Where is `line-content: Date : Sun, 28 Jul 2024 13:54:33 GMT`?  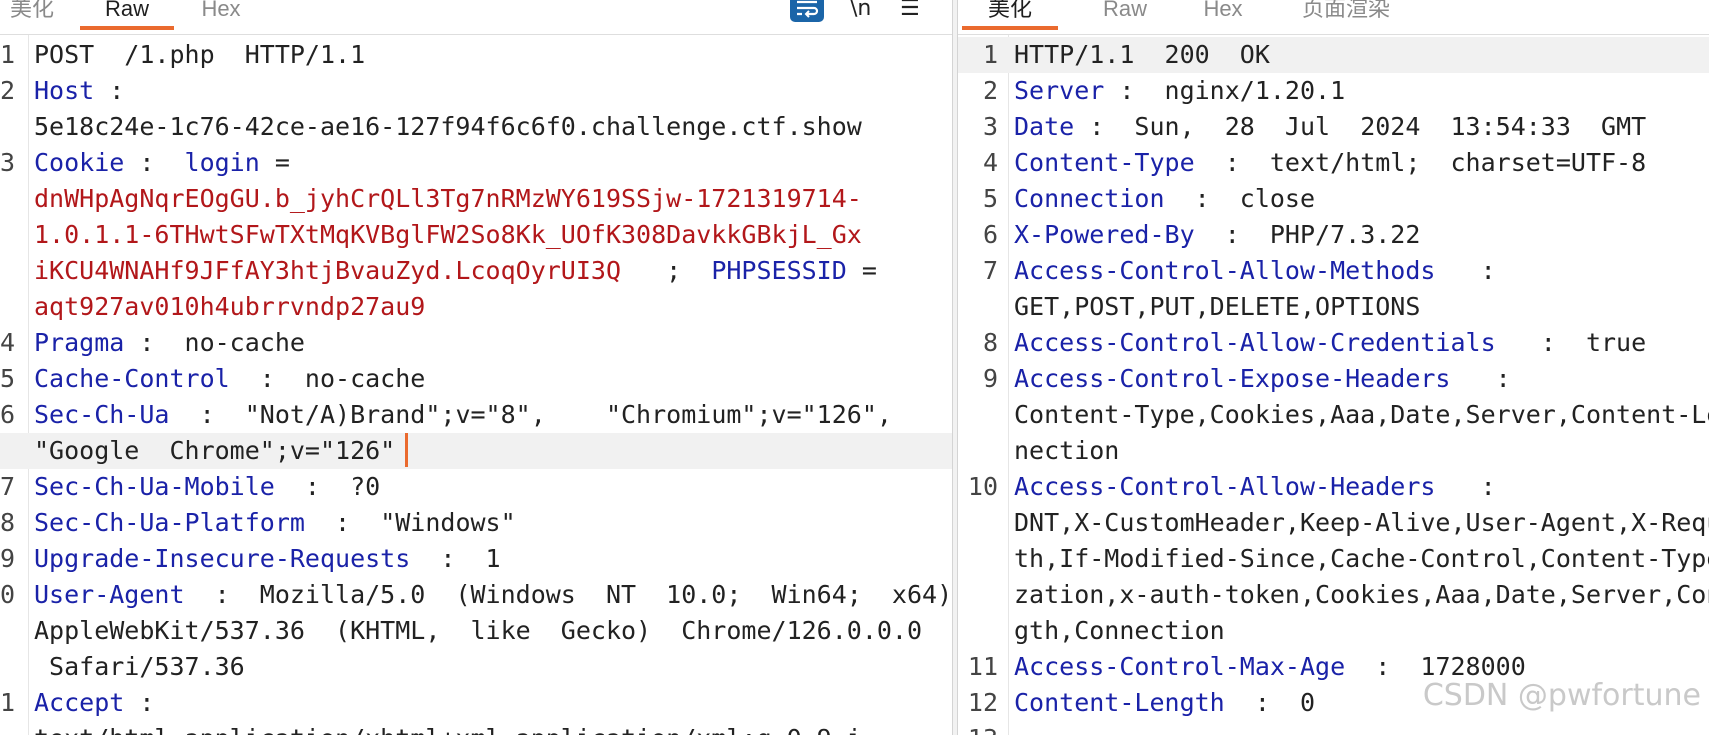
line-content: Date : Sun, 28 Jul 2024 13:54:33 GMT is located at coordinates (1330, 127).